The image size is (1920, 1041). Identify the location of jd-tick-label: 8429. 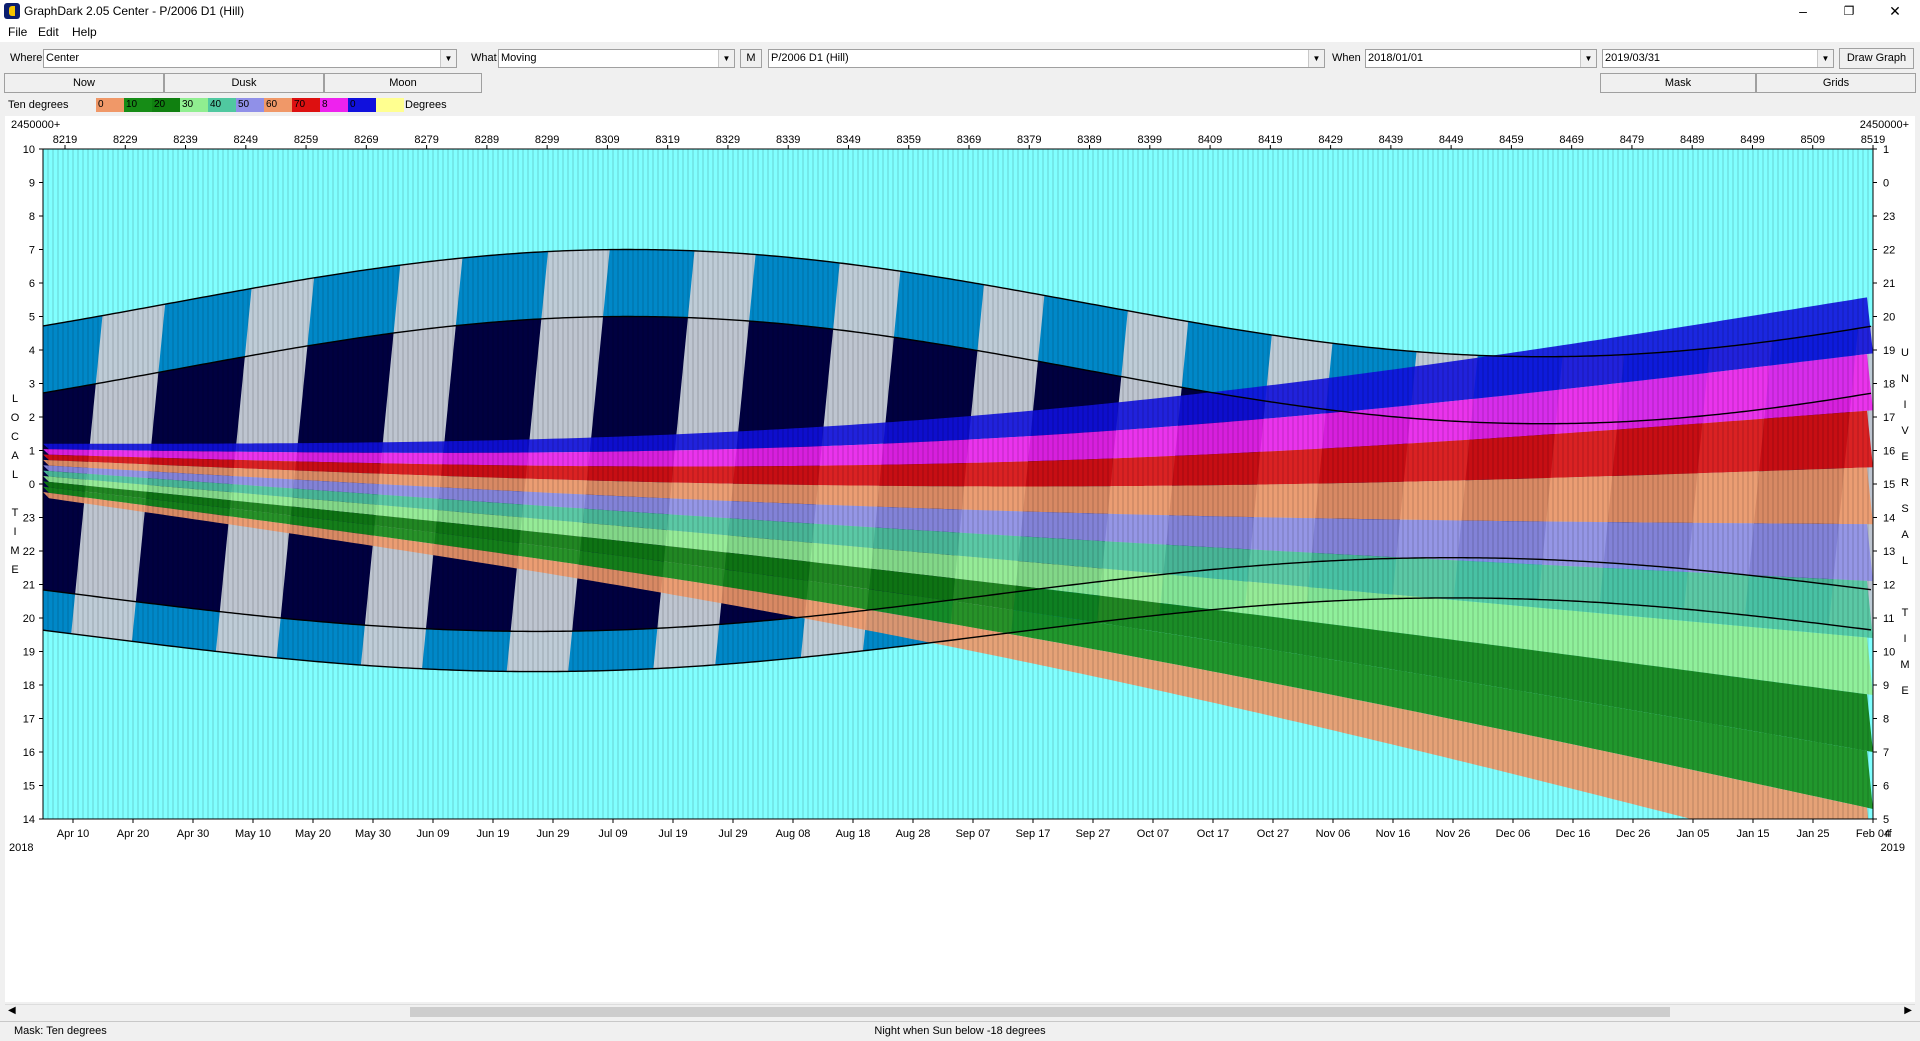
(1330, 140).